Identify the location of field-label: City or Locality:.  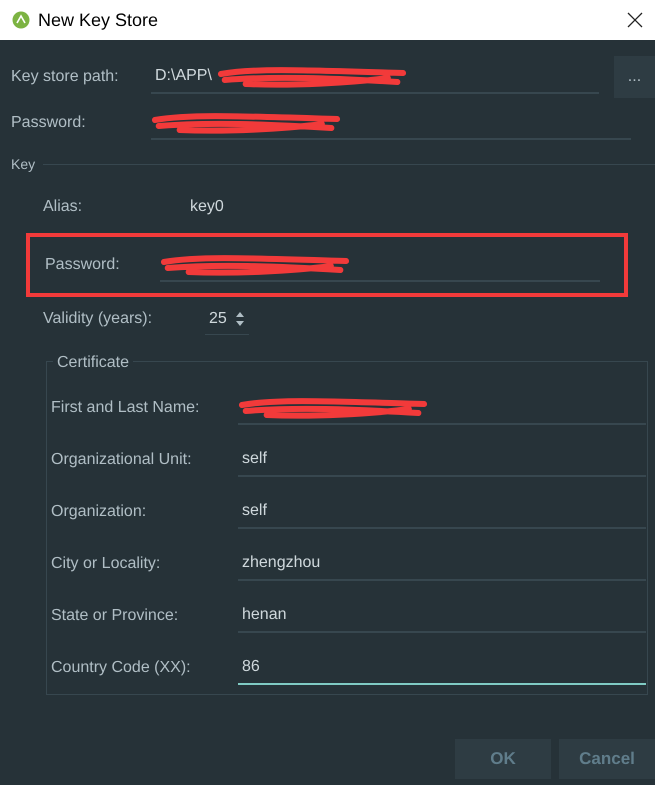
(106, 564).